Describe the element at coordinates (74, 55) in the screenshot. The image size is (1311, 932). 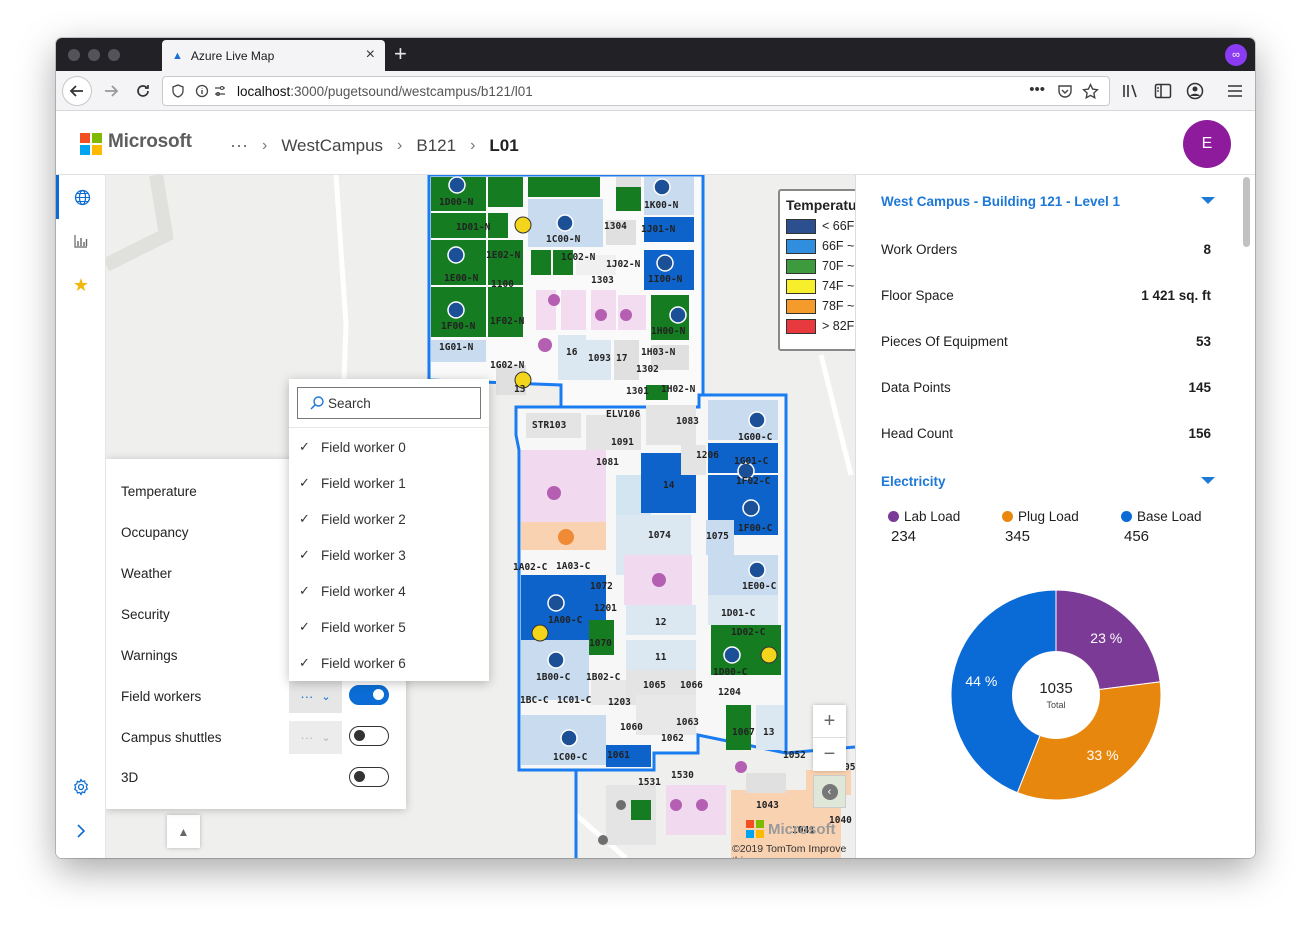
I see `window-close-control` at that location.